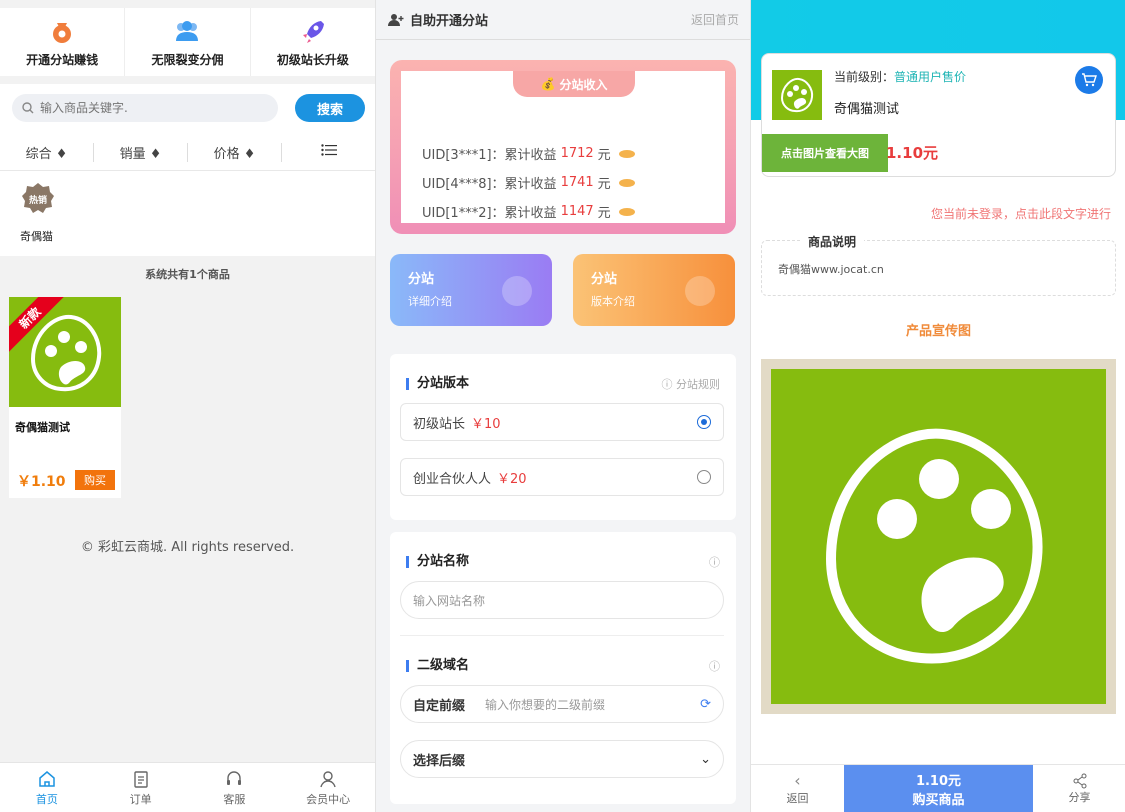  Describe the element at coordinates (313, 31) in the screenshot. I see `rocket-icon` at that location.